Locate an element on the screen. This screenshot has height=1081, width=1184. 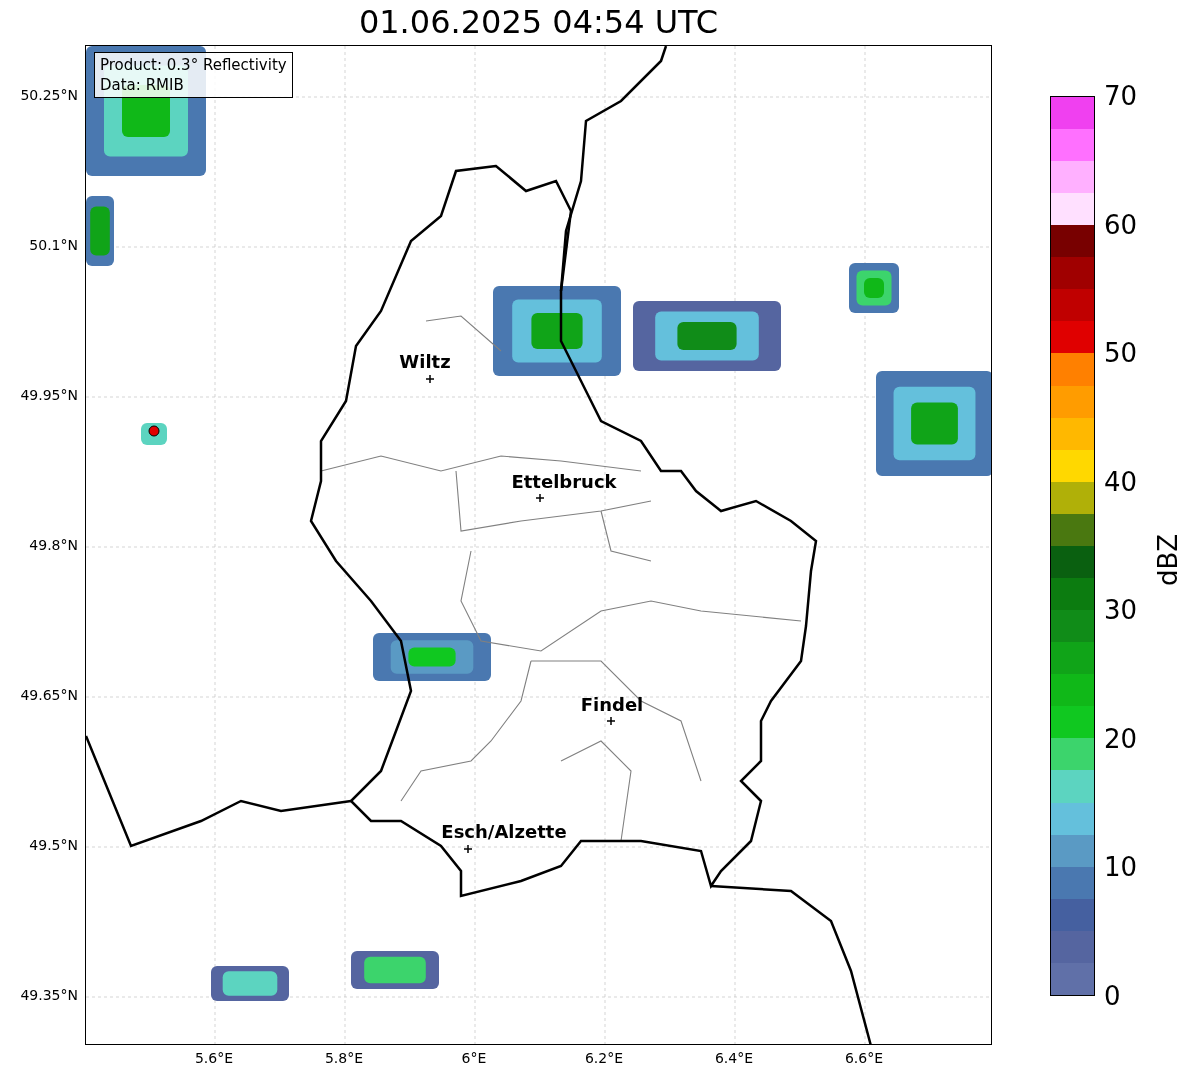
longitude-tick-label: 6°E is located at coordinates (474, 1058).